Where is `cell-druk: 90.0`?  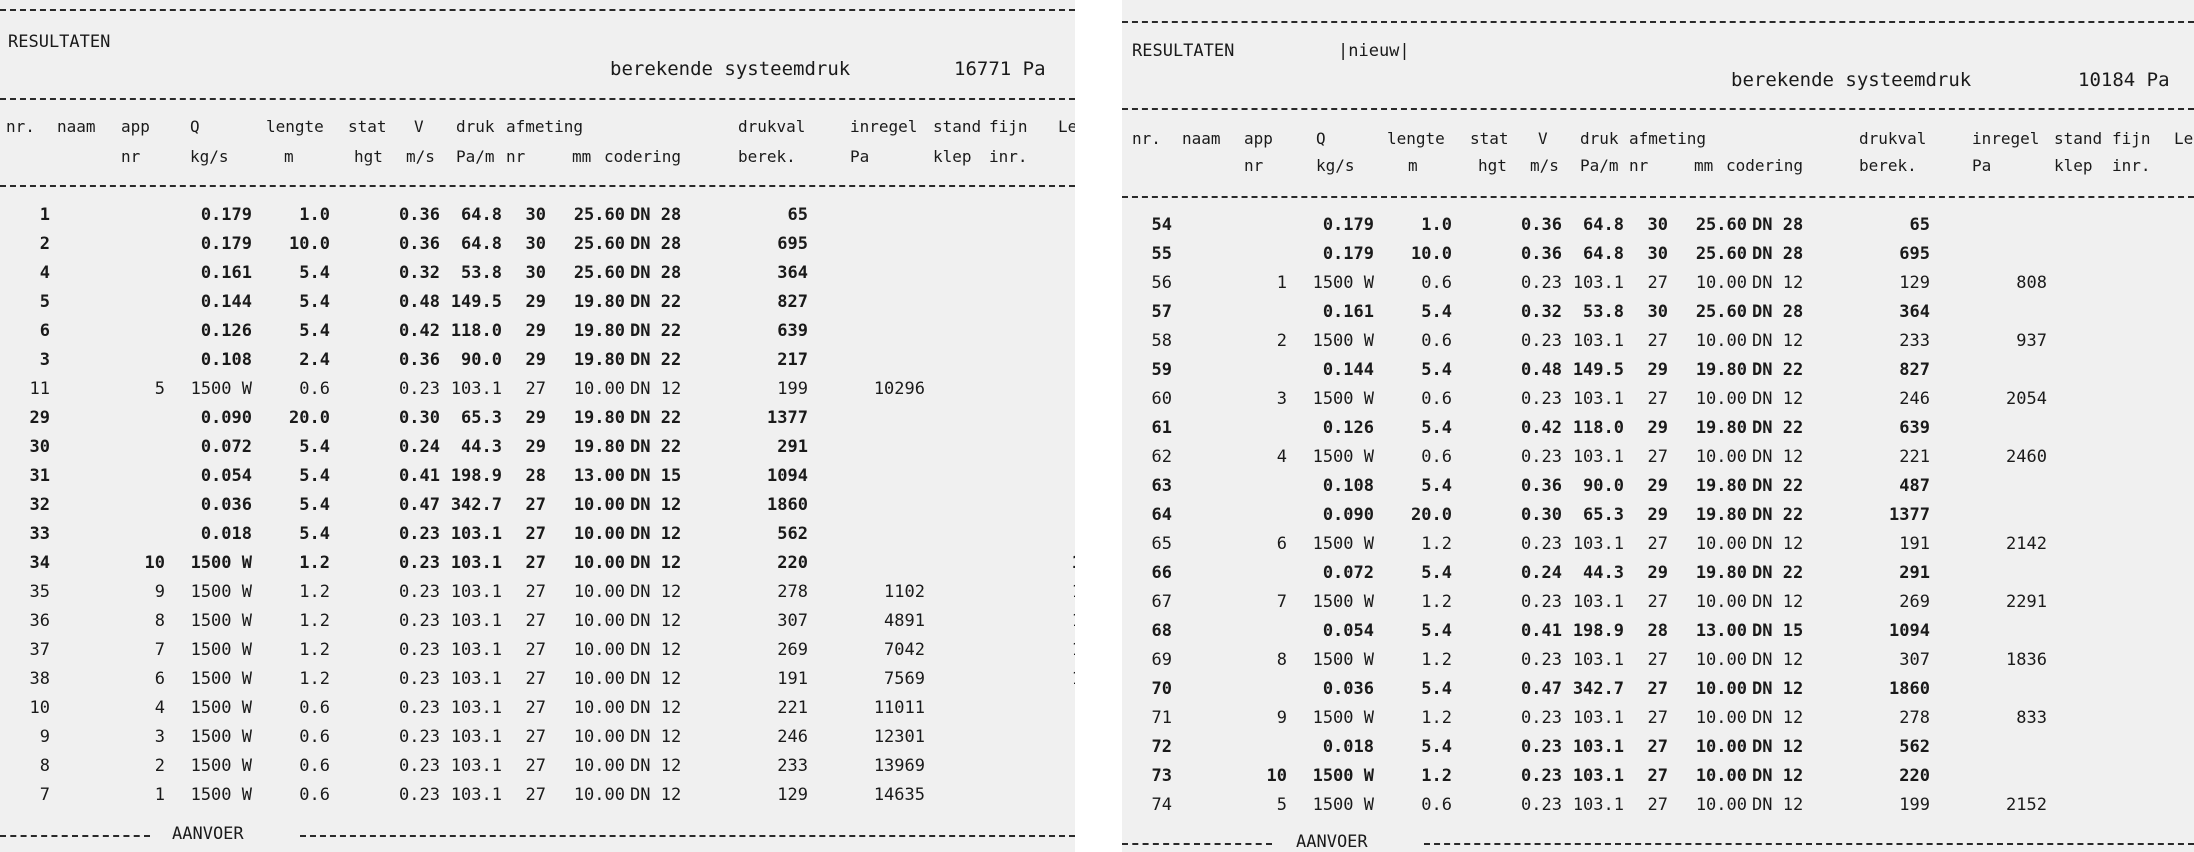 cell-druk: 90.0 is located at coordinates (481, 360).